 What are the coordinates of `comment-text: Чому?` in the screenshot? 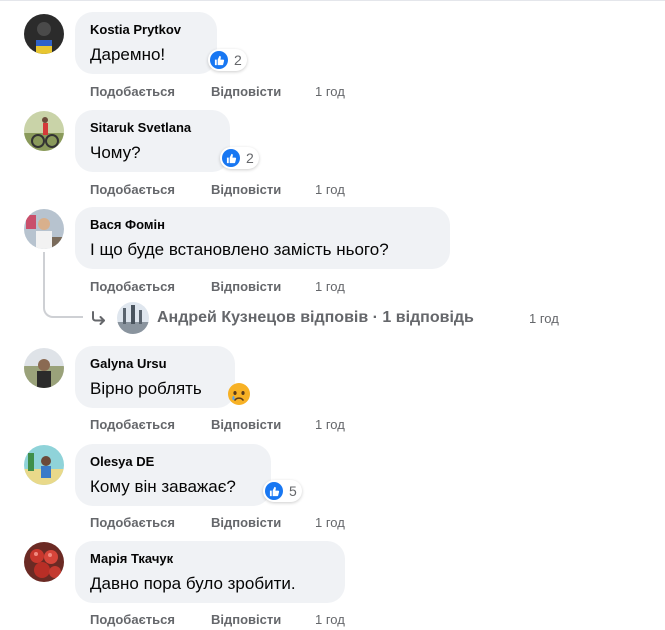 It's located at (115, 152).